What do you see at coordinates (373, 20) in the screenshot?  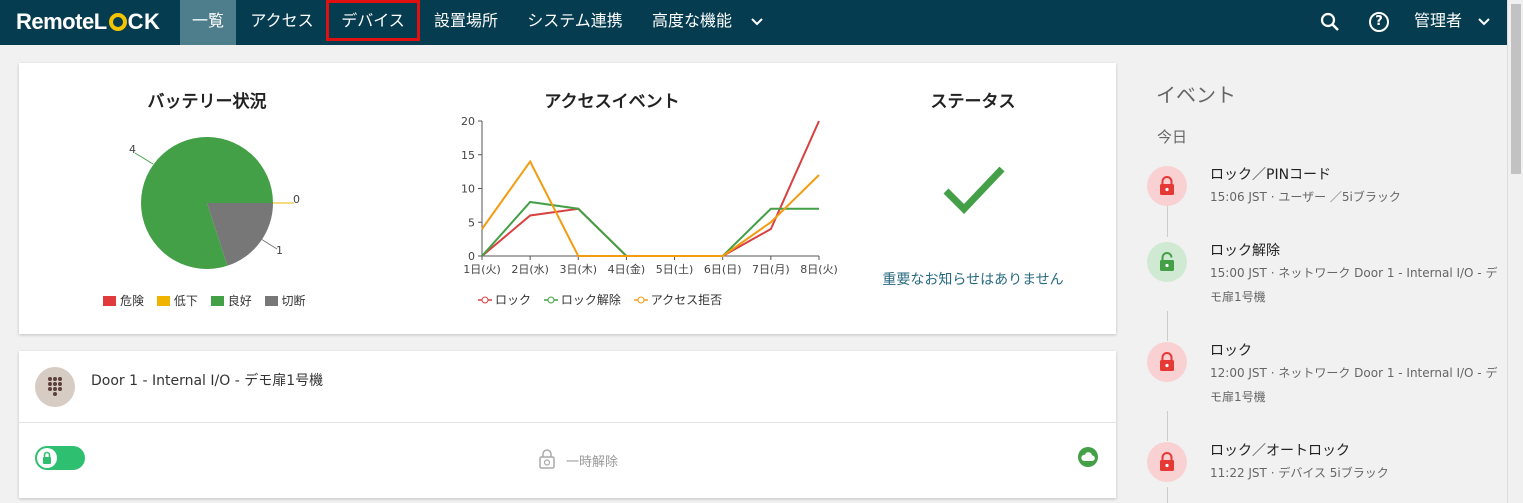 I see `nav-item-devices: デバイス` at bounding box center [373, 20].